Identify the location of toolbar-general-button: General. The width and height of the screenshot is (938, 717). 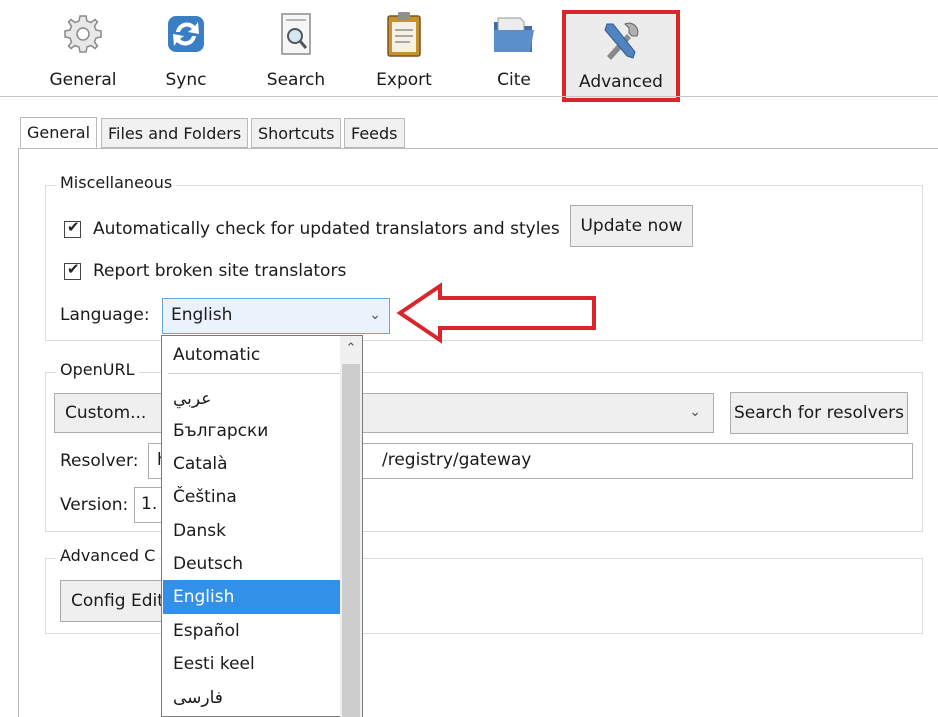
(83, 49).